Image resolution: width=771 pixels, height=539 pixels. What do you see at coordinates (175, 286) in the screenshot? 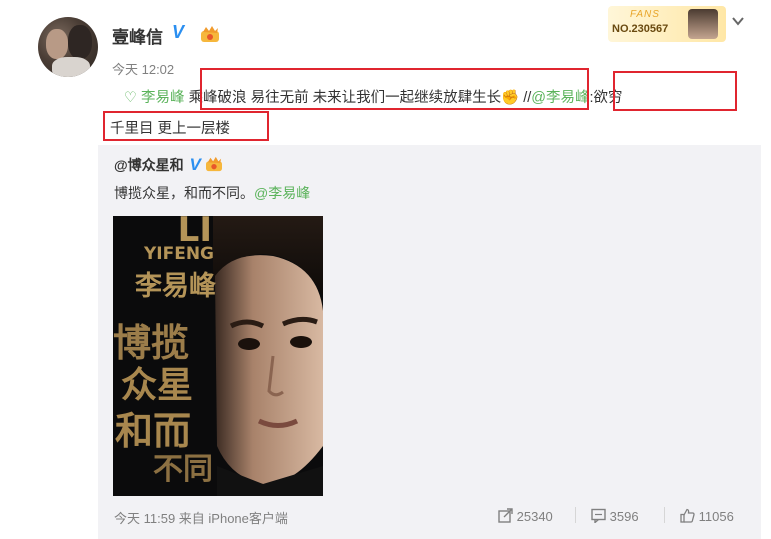
I see `poster-text-name: 李易峰` at bounding box center [175, 286].